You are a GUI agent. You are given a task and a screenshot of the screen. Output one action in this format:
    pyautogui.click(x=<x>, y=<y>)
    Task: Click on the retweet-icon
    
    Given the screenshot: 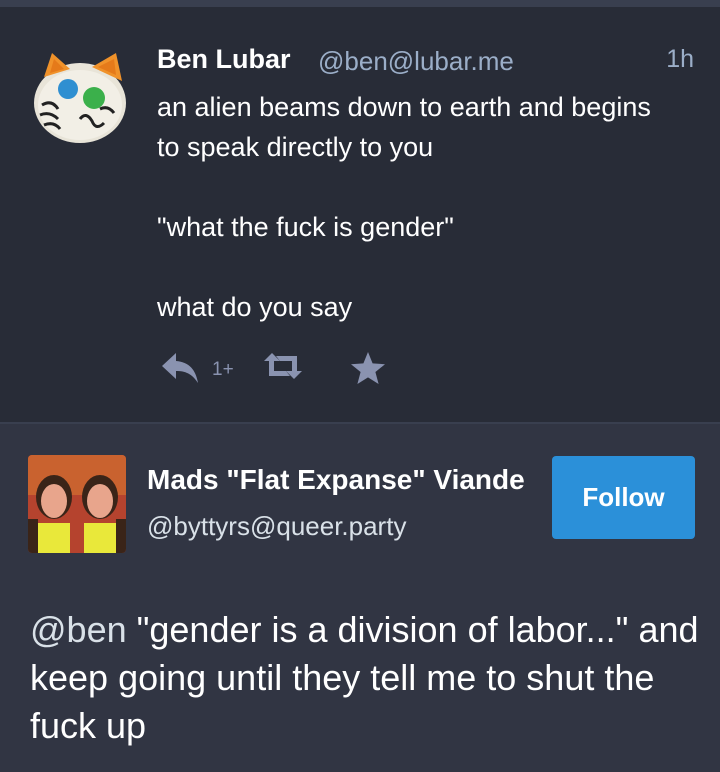 What is the action you would take?
    pyautogui.click(x=283, y=366)
    